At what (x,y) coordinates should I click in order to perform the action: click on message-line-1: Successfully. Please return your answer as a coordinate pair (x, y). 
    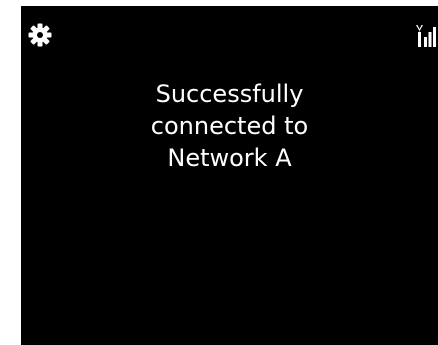
    Looking at the image, I should click on (229, 94).